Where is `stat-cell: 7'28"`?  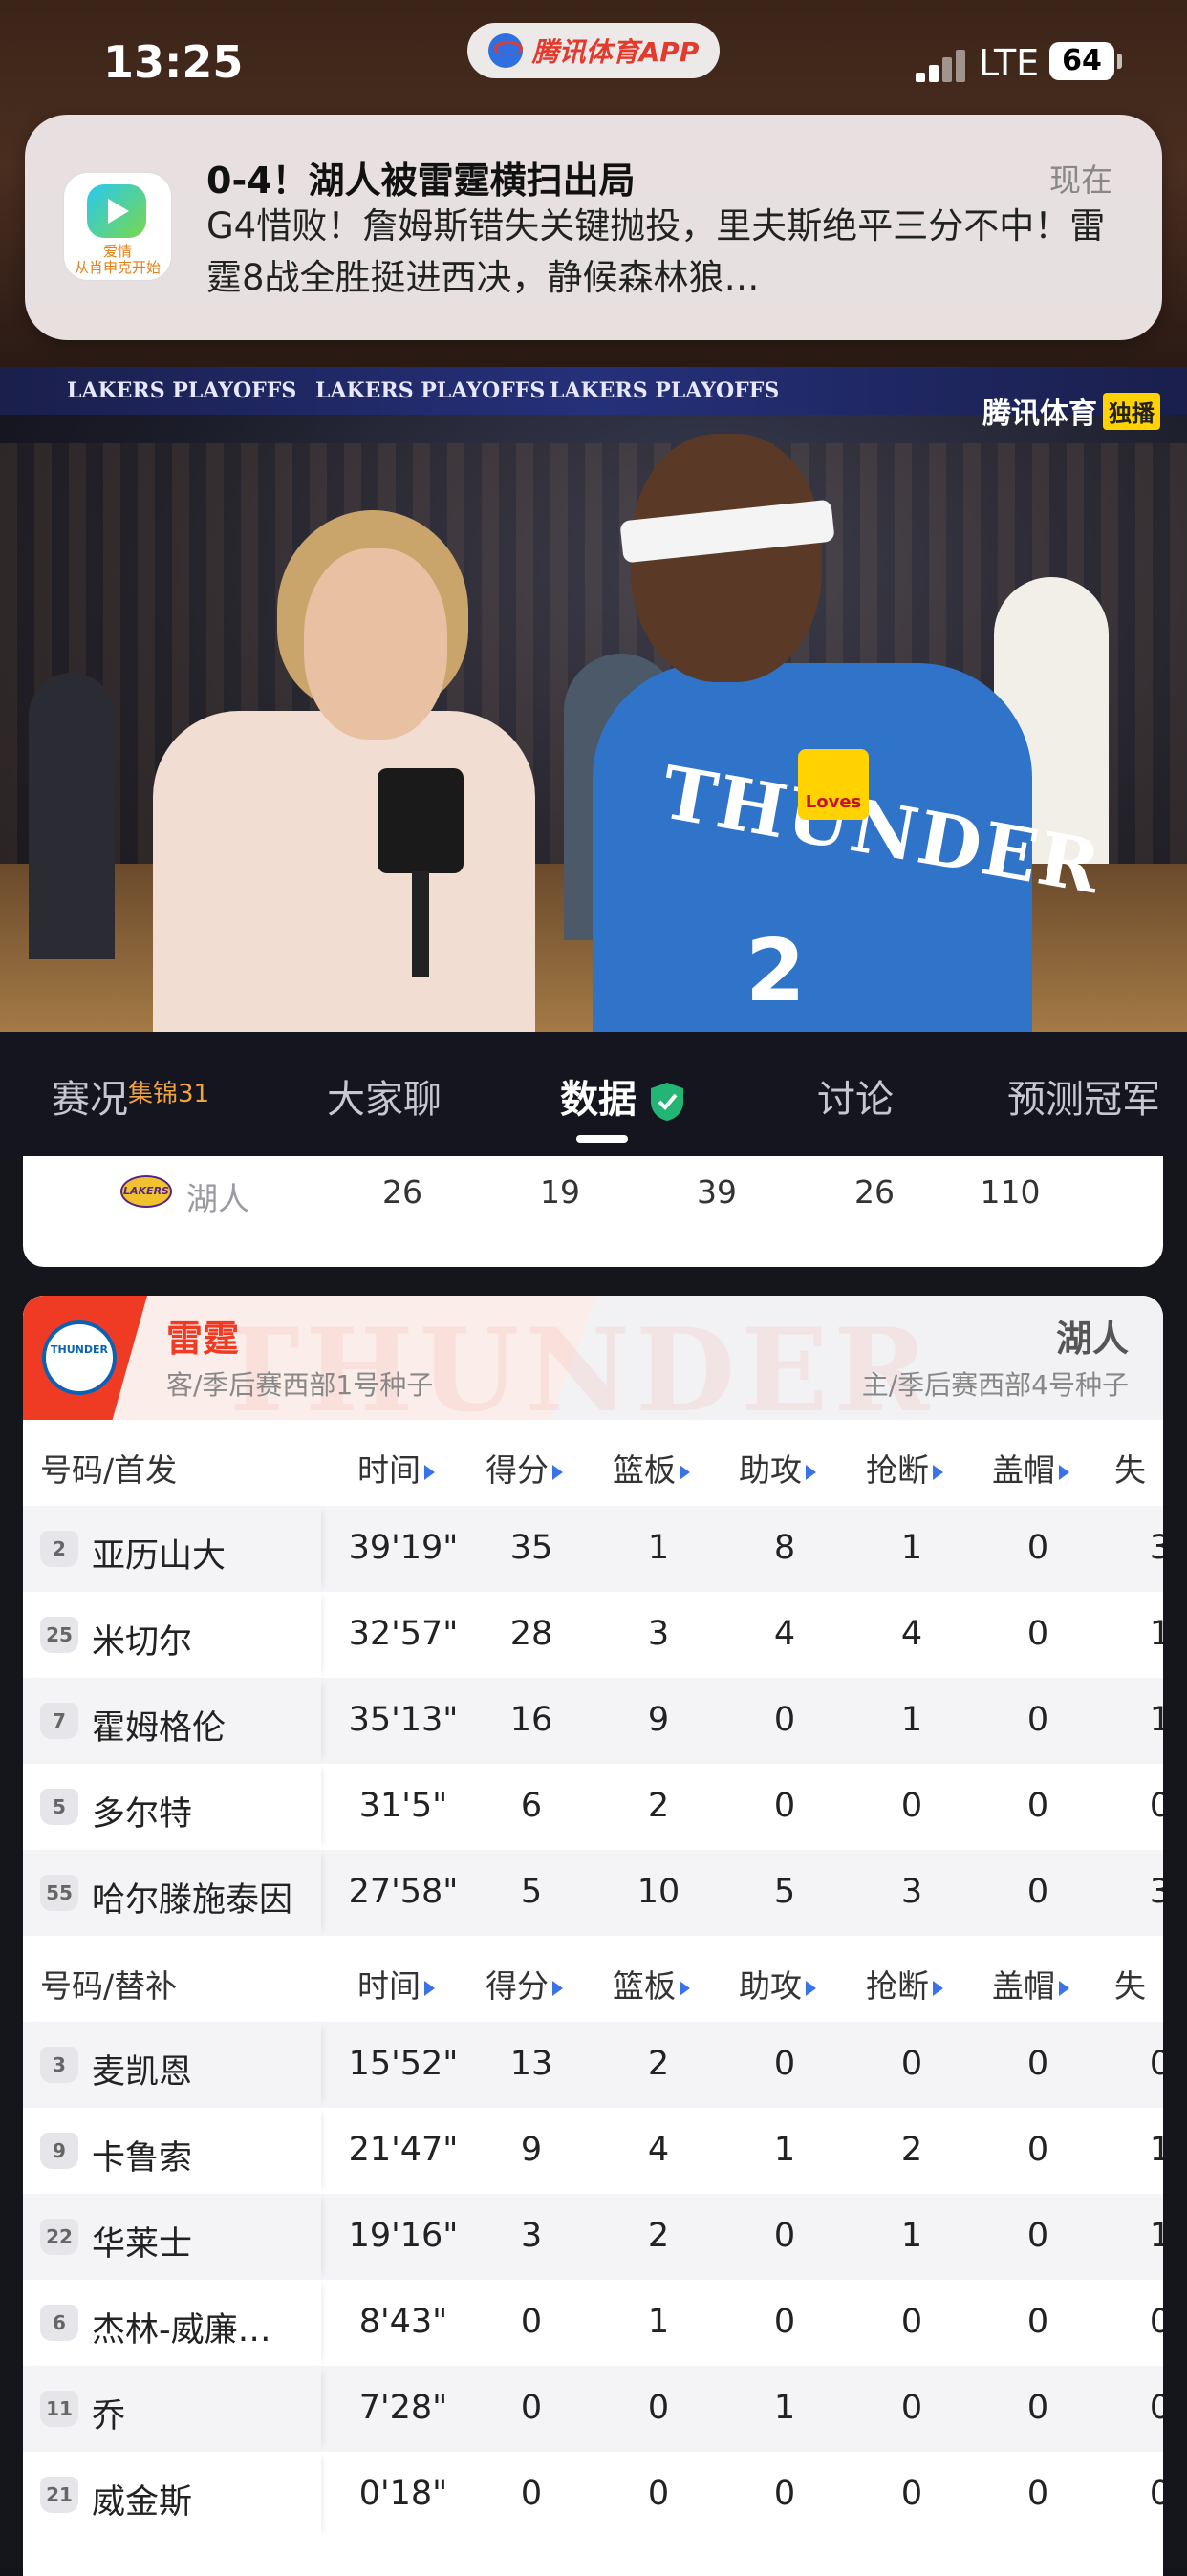
stat-cell: 7'28" is located at coordinates (403, 2408).